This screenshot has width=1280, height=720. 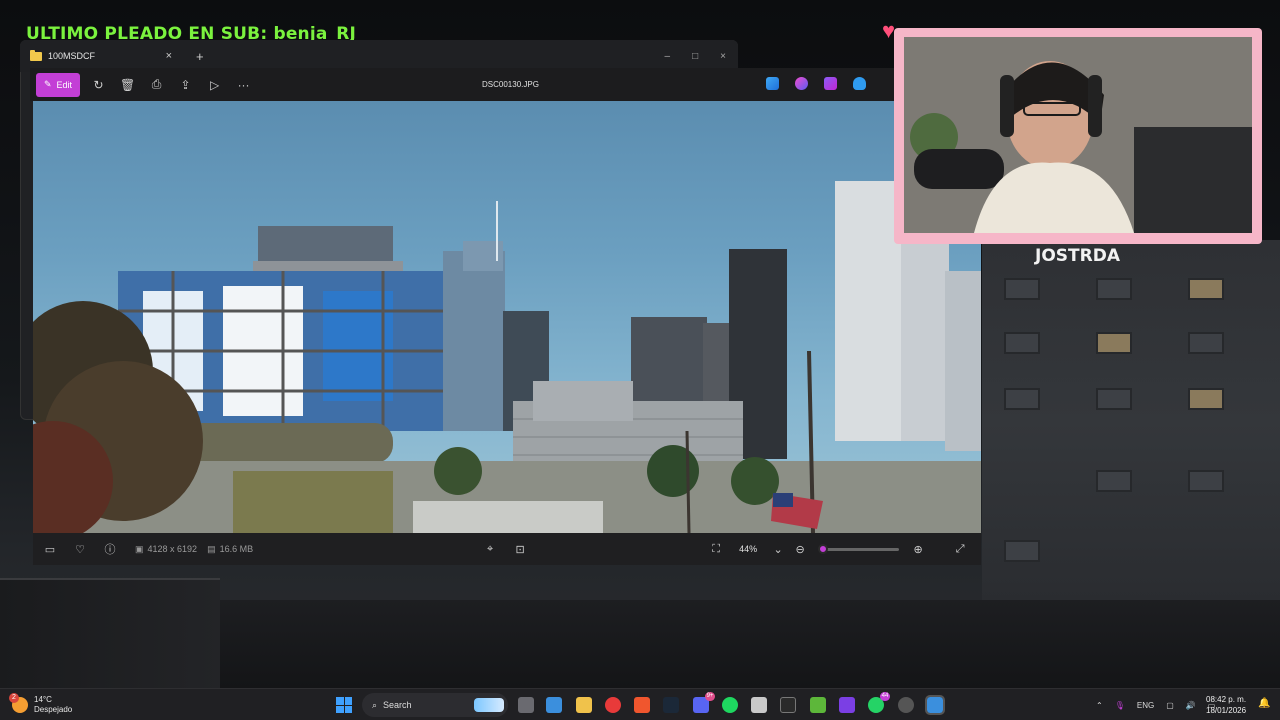 I want to click on gift-app-icon, so click(x=759, y=705).